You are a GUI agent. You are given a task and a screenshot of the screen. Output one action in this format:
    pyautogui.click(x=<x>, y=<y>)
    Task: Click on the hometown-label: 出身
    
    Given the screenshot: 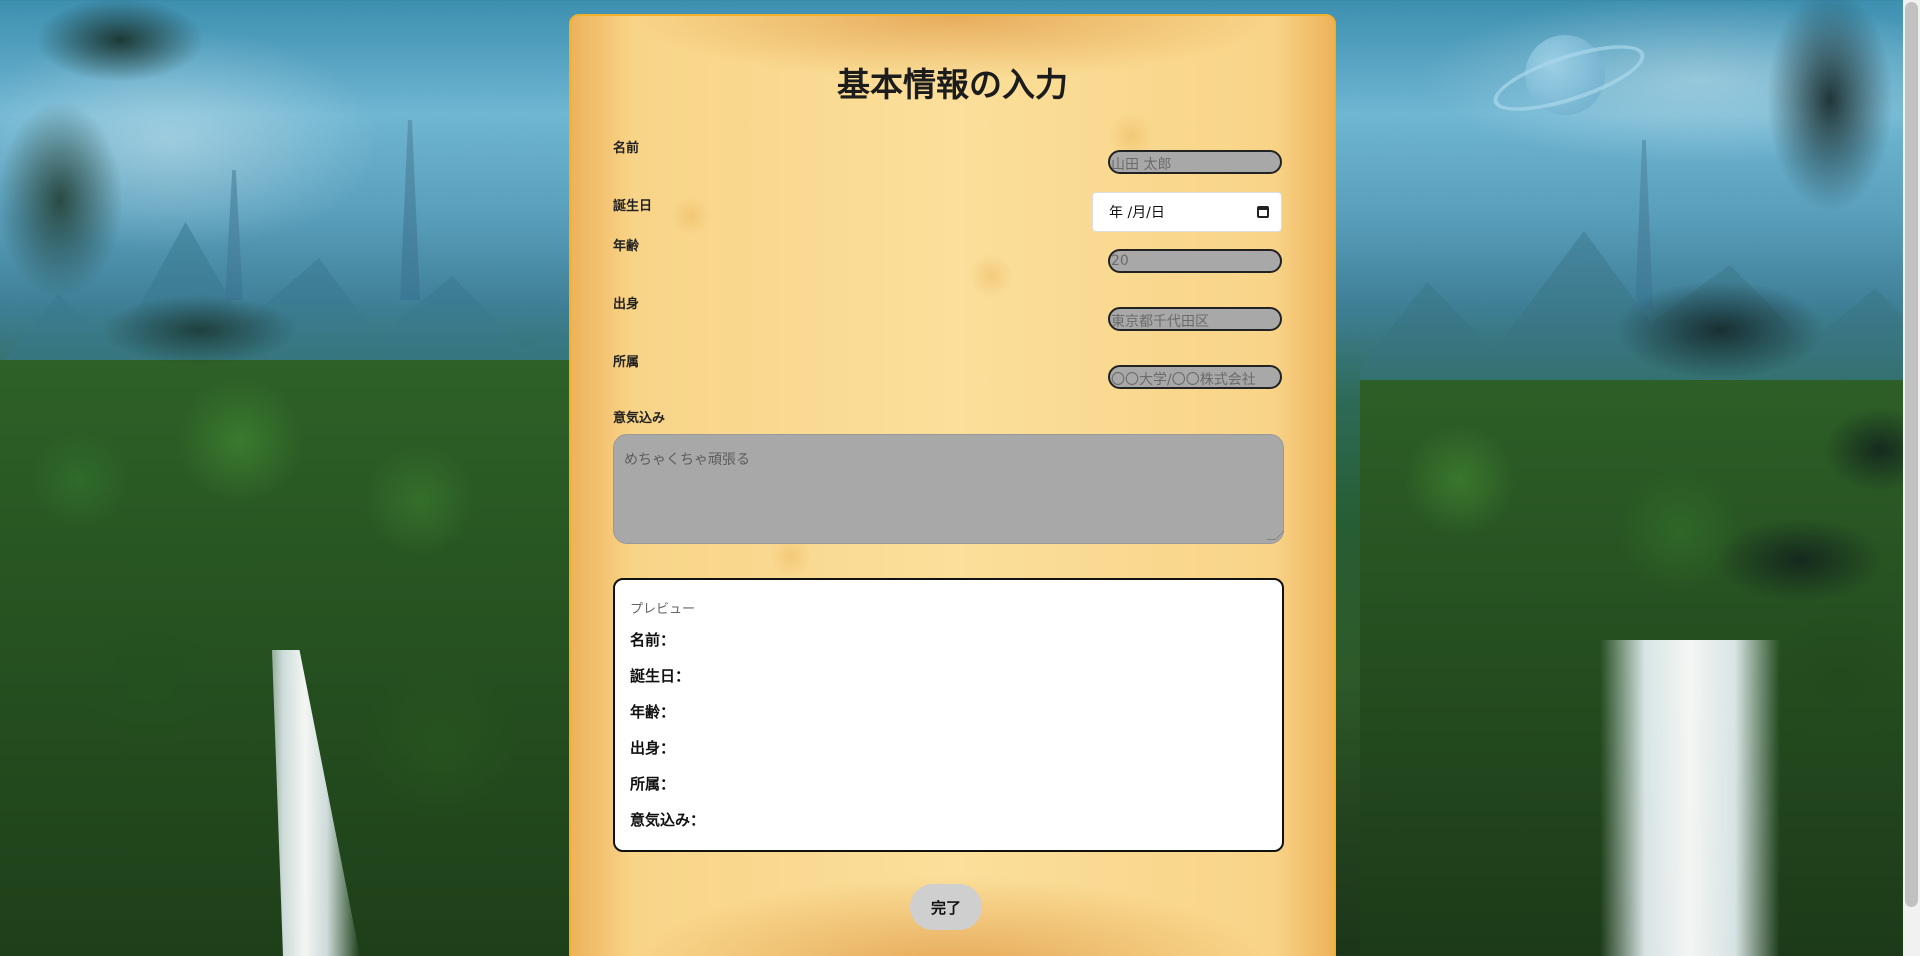 What is the action you would take?
    pyautogui.click(x=626, y=304)
    